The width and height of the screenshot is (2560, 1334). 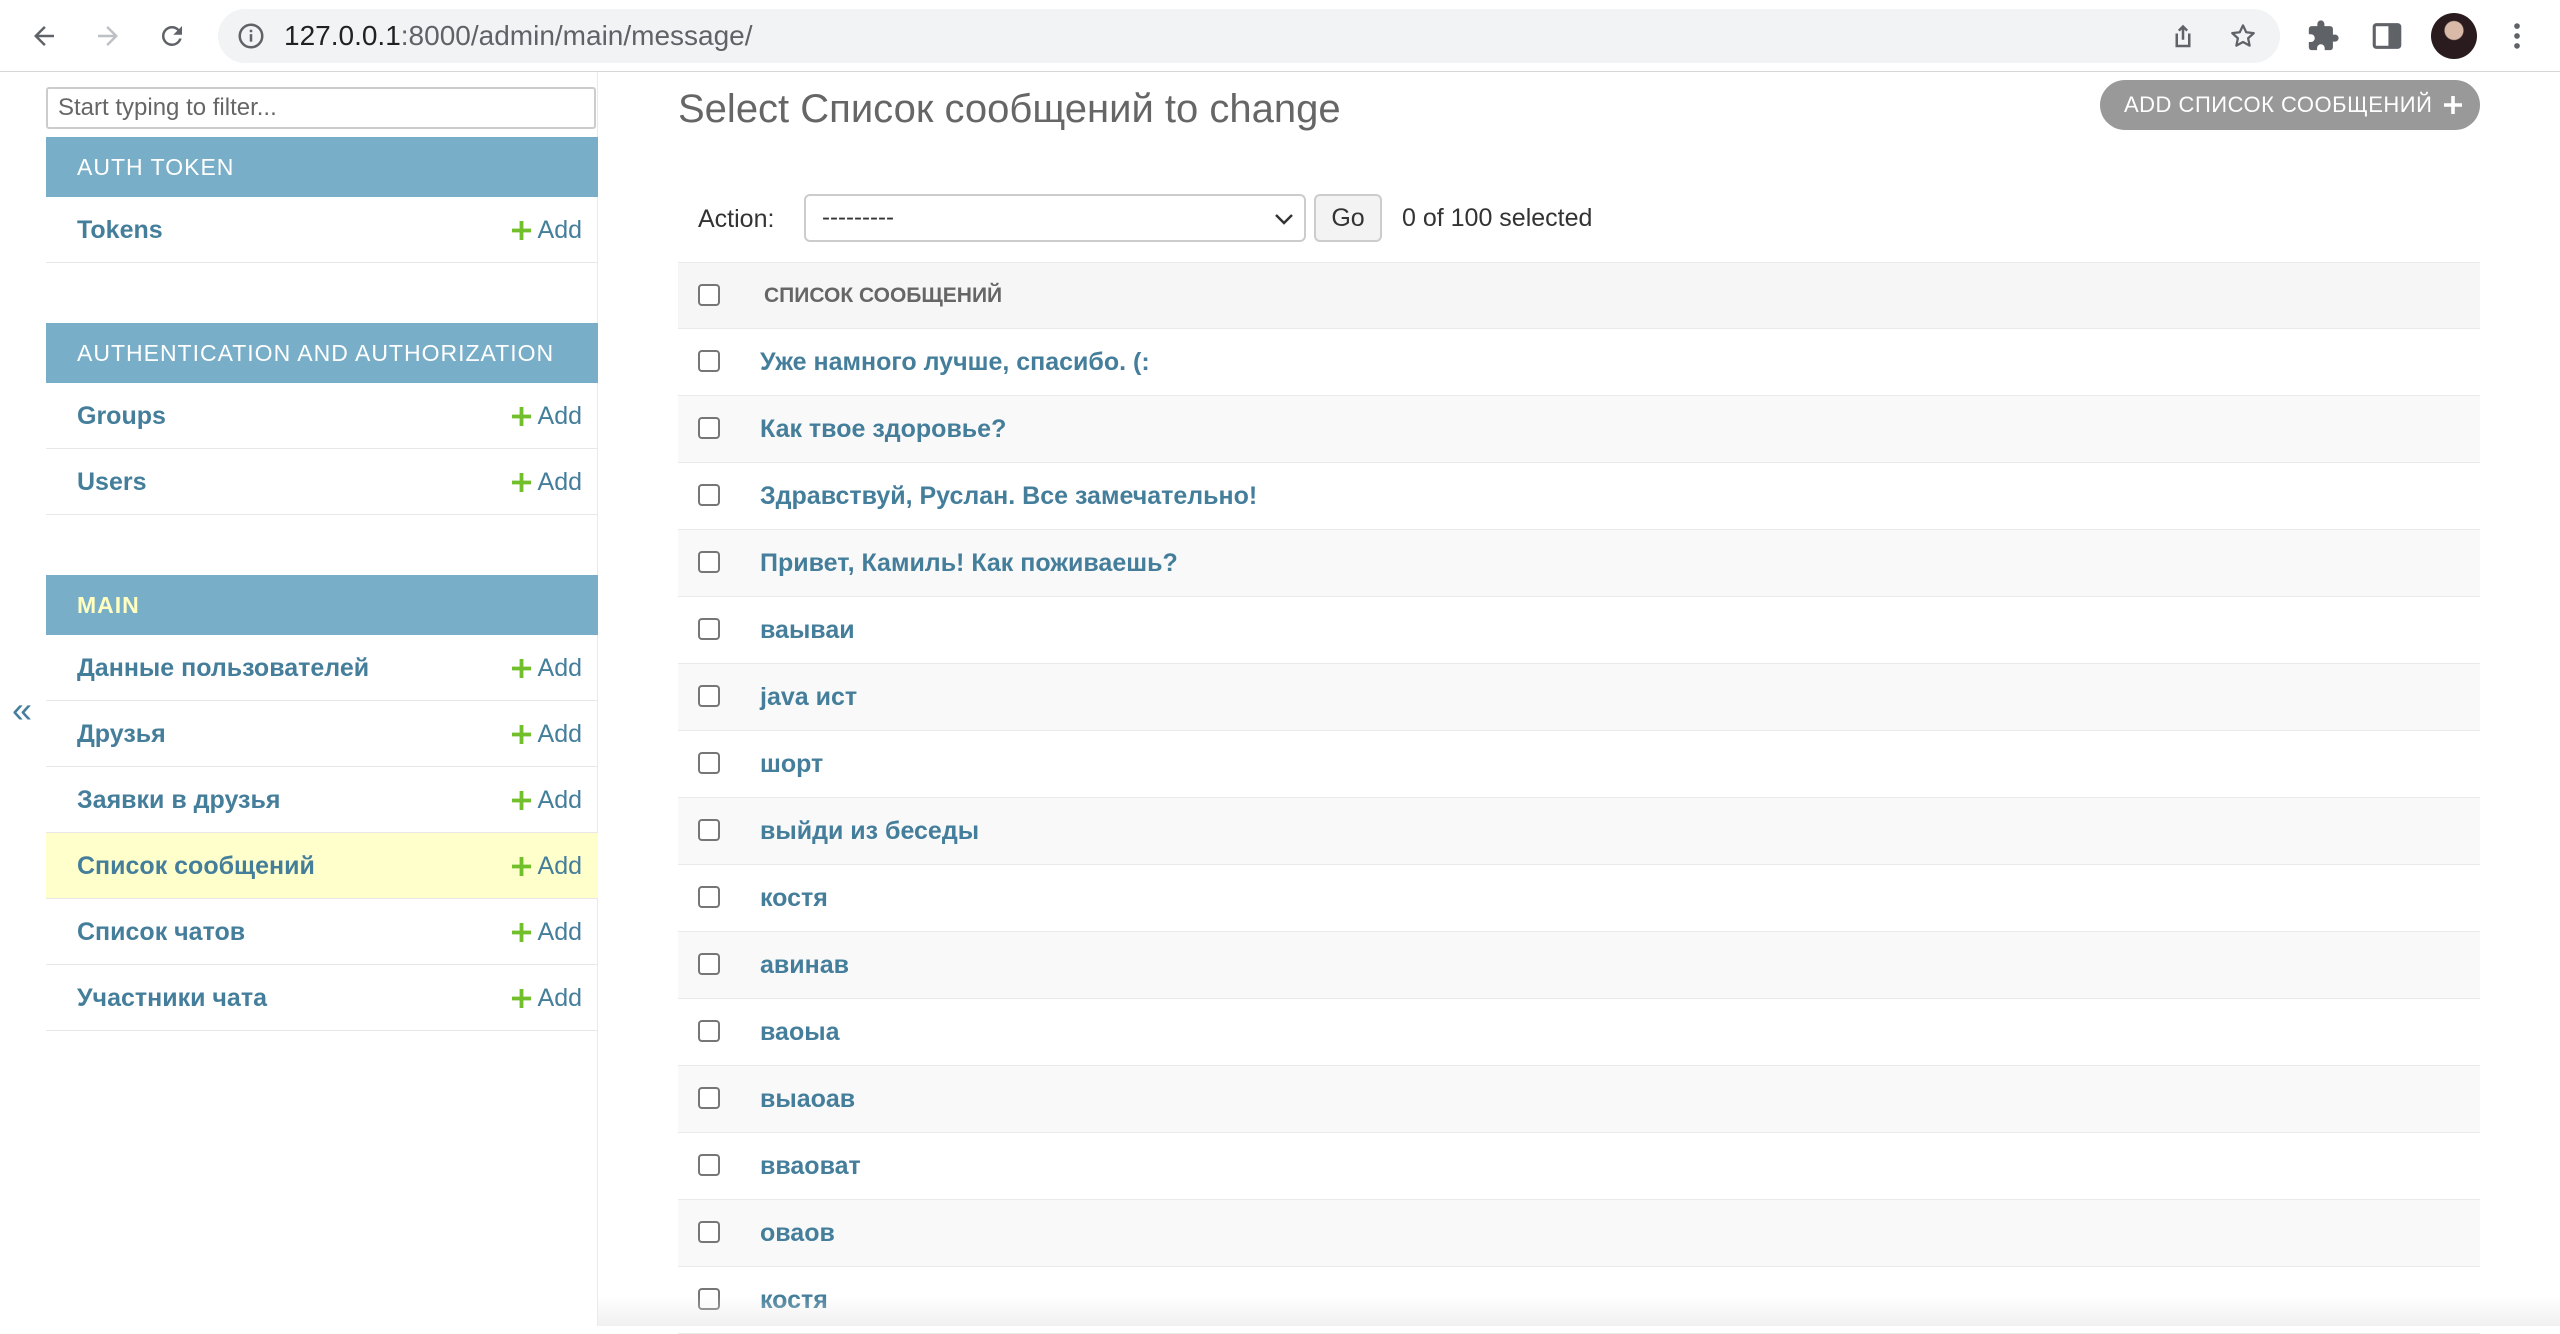 I want to click on sidebar-item-chat-members-link: Участники чата, so click(x=172, y=998).